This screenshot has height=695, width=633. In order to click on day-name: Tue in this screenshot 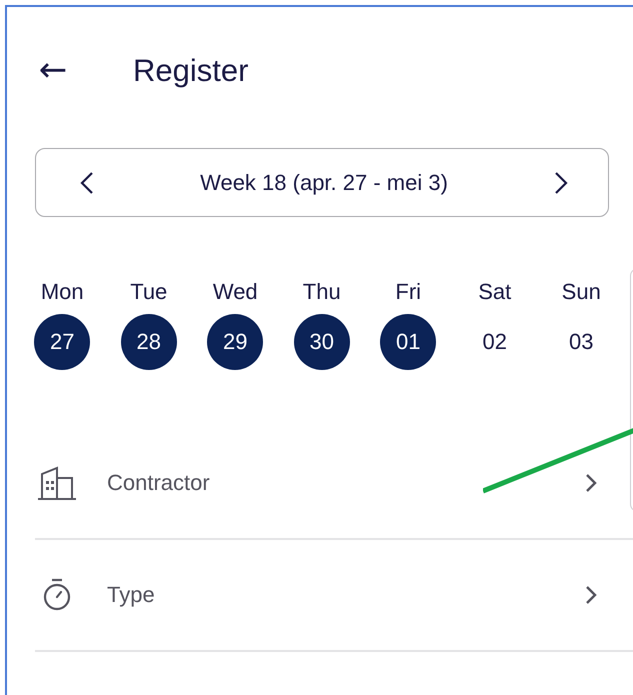, I will do `click(149, 292)`.